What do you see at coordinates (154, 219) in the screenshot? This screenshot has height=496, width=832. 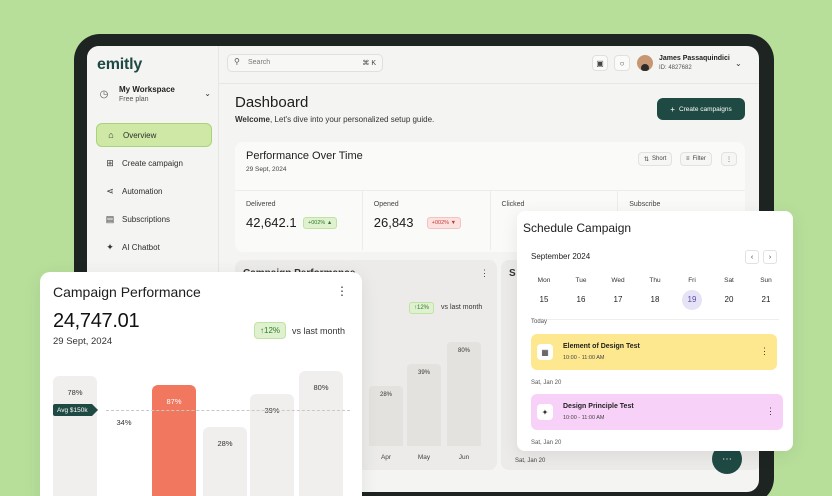 I see `sidebar-item-subscriptions: ▤ Subscriptions` at bounding box center [154, 219].